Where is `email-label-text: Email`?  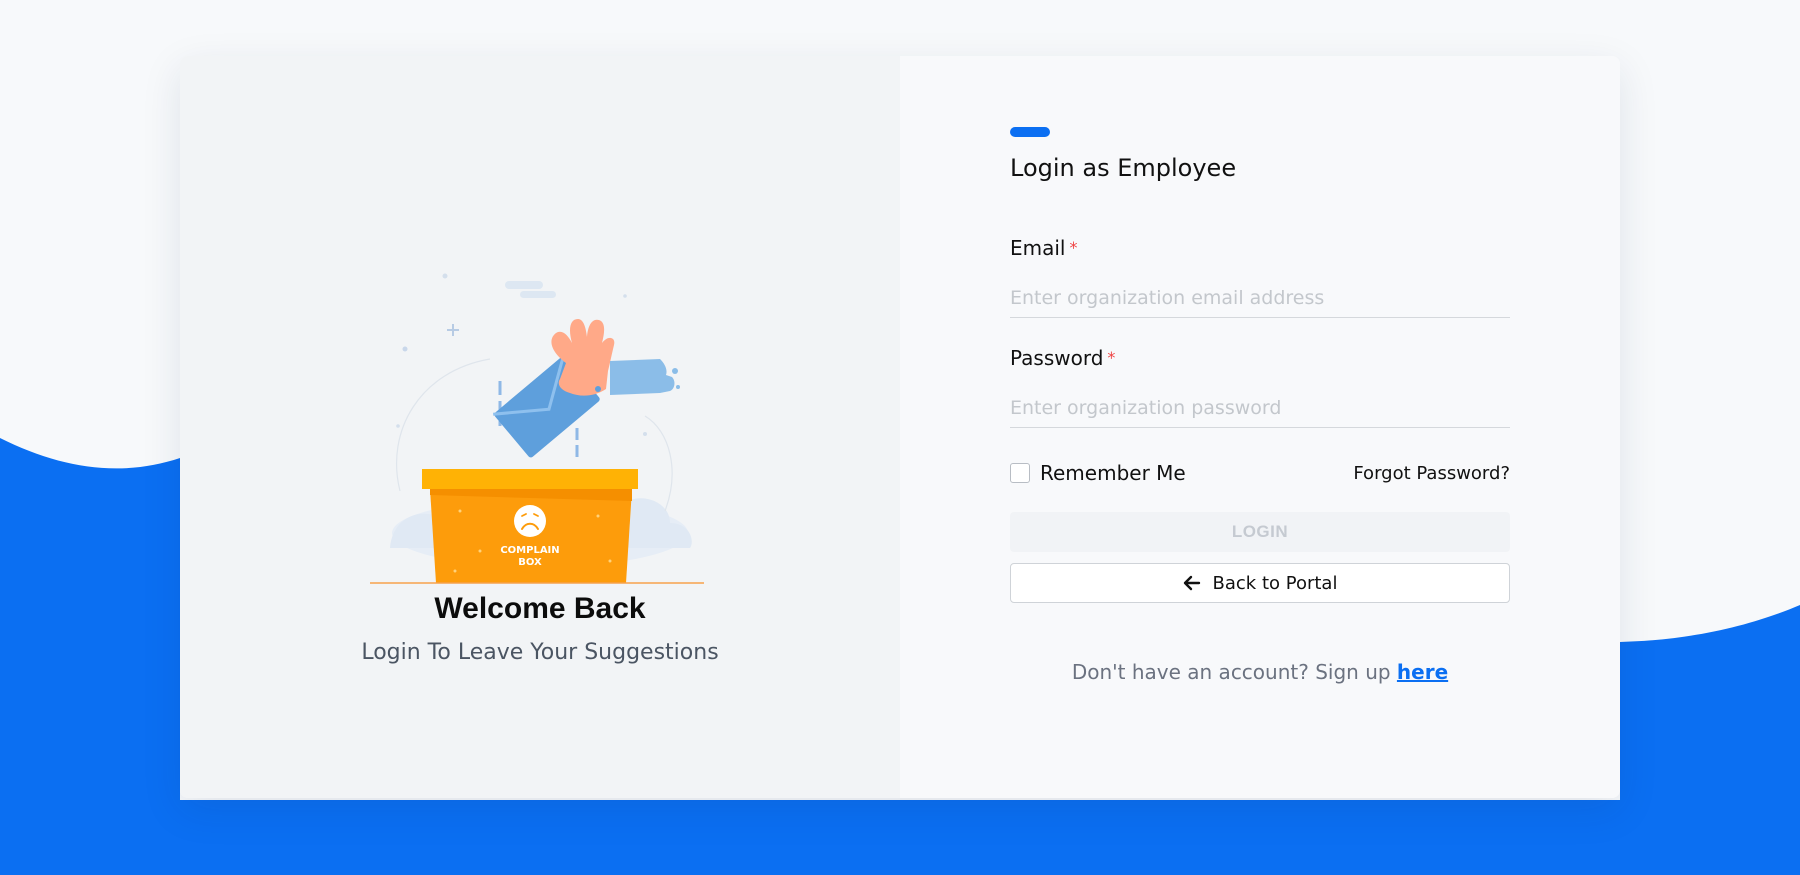 email-label-text: Email is located at coordinates (1038, 248).